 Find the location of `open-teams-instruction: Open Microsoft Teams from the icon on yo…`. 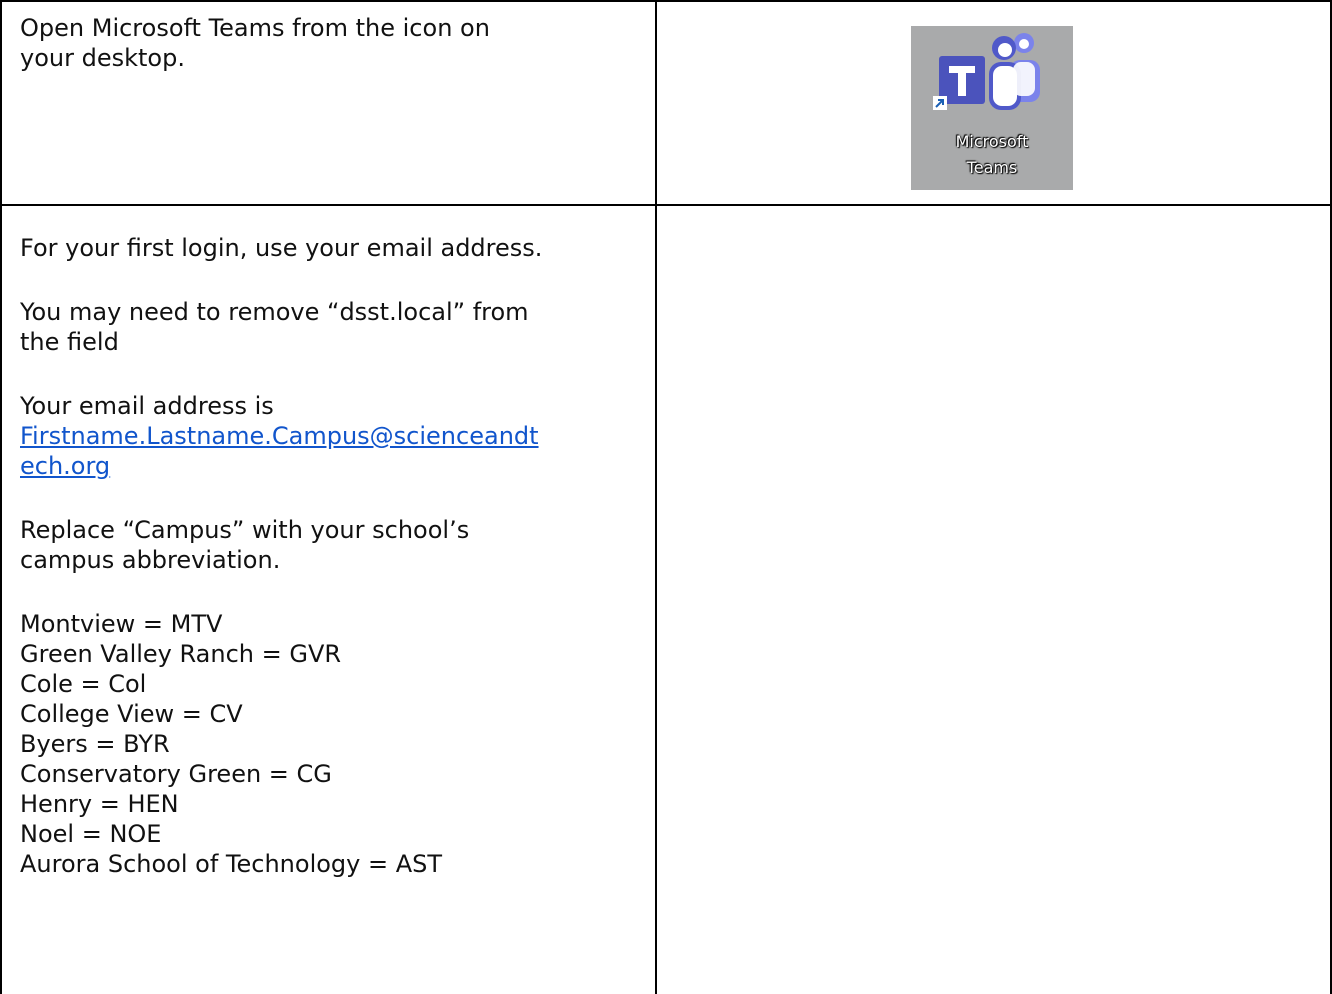

open-teams-instruction: Open Microsoft Teams from the icon on yo… is located at coordinates (330, 43).